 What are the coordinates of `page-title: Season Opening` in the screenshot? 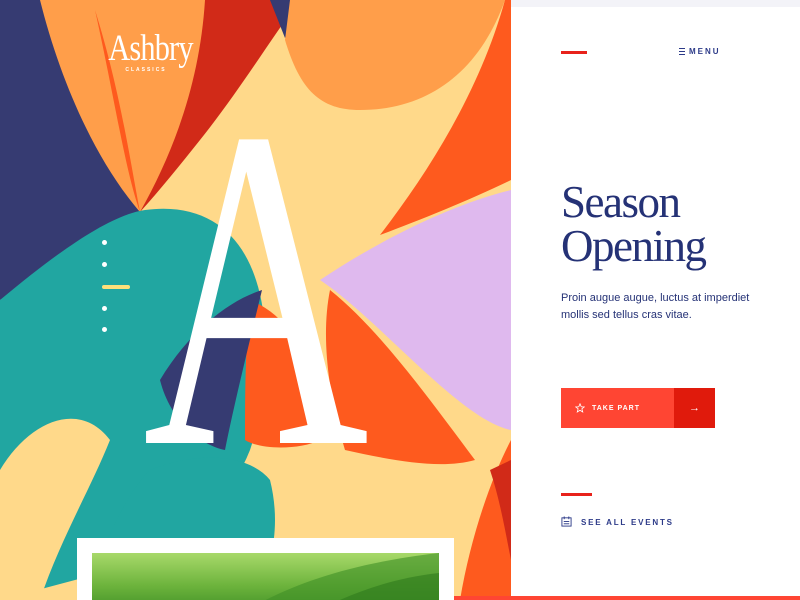 It's located at (634, 224).